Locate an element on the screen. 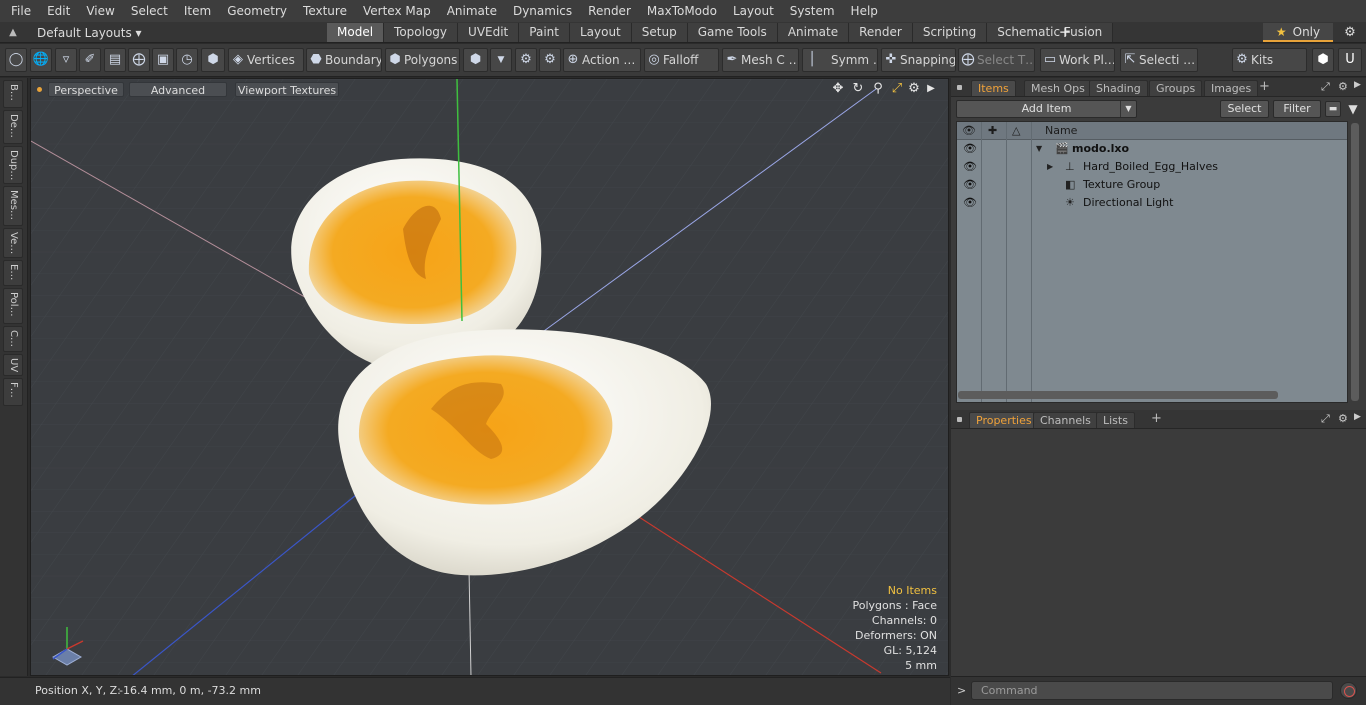 The height and width of the screenshot is (705, 1366). menu-edit: Edit is located at coordinates (58, 11).